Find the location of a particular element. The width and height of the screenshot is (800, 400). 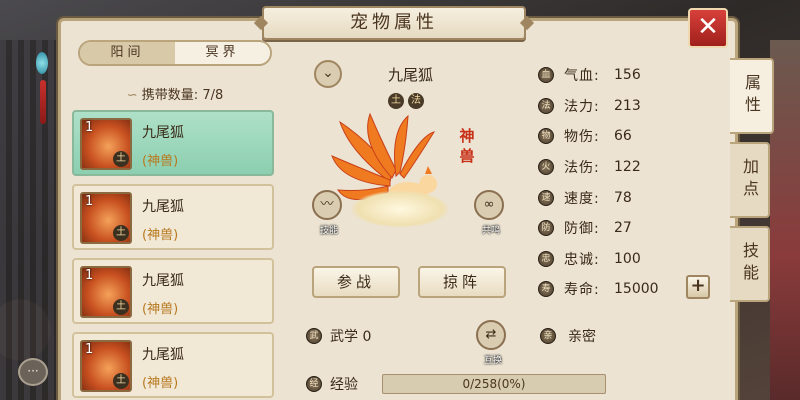

pet-detail-name: 九尾狐 is located at coordinates (411, 75).